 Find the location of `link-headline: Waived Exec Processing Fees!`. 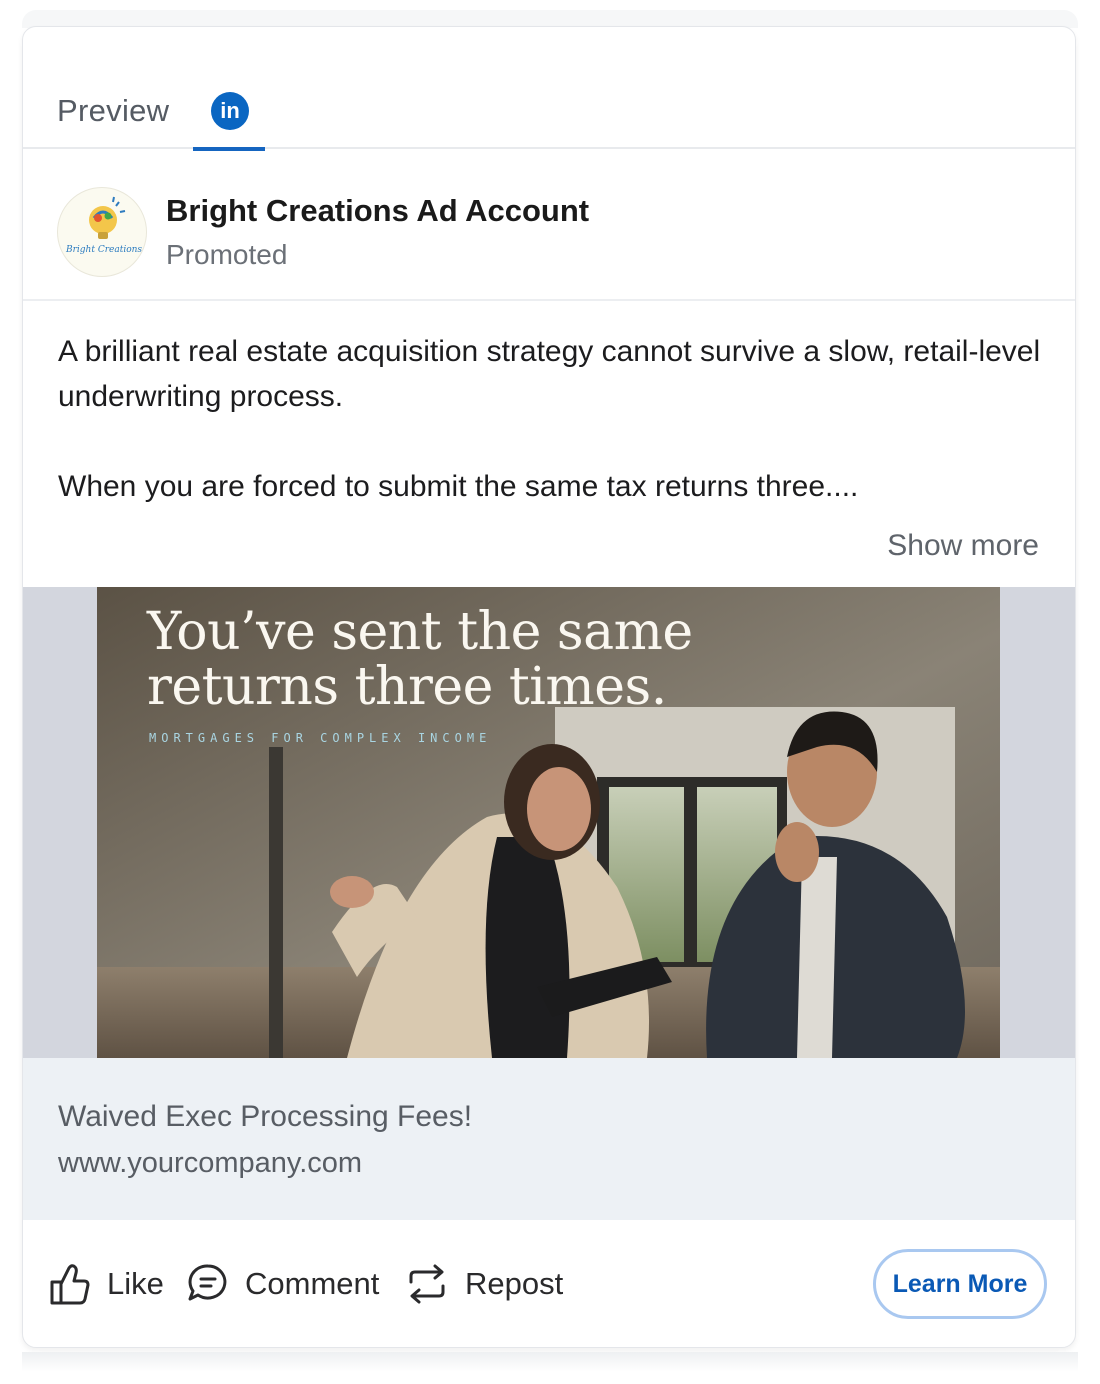

link-headline: Waived Exec Processing Fees! is located at coordinates (265, 1117).